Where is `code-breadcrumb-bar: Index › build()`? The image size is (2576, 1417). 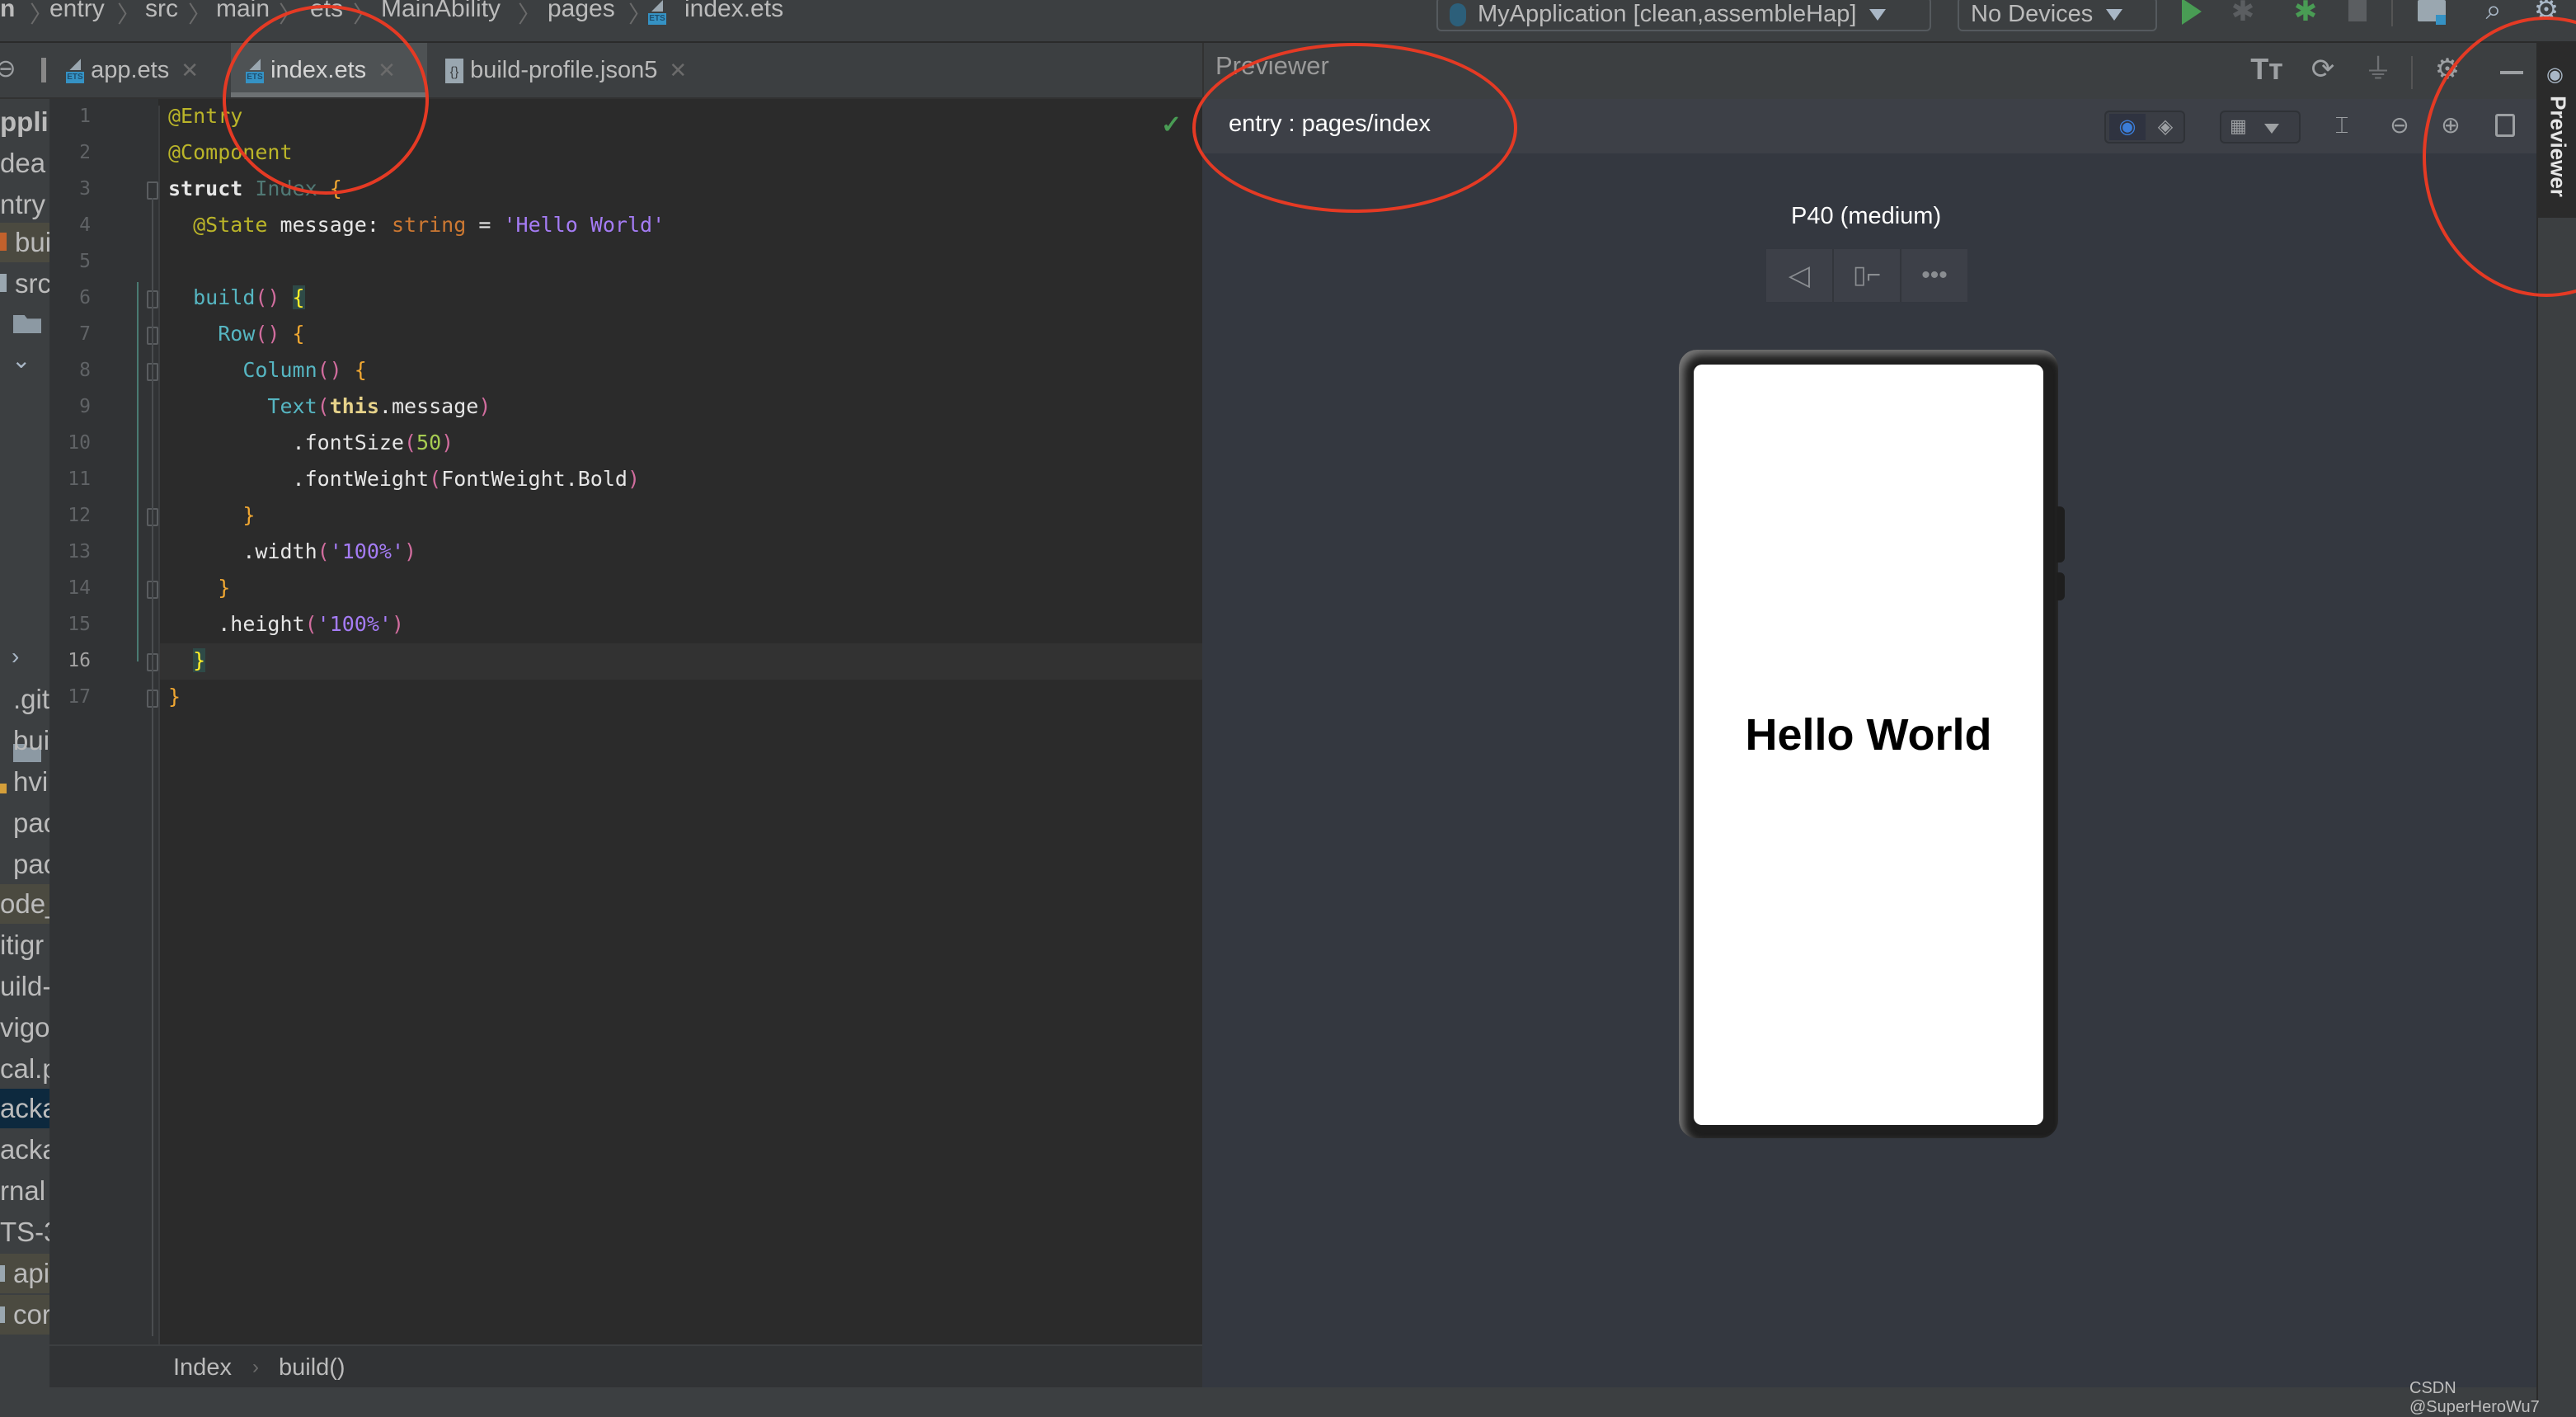 code-breadcrumb-bar: Index › build() is located at coordinates (625, 1366).